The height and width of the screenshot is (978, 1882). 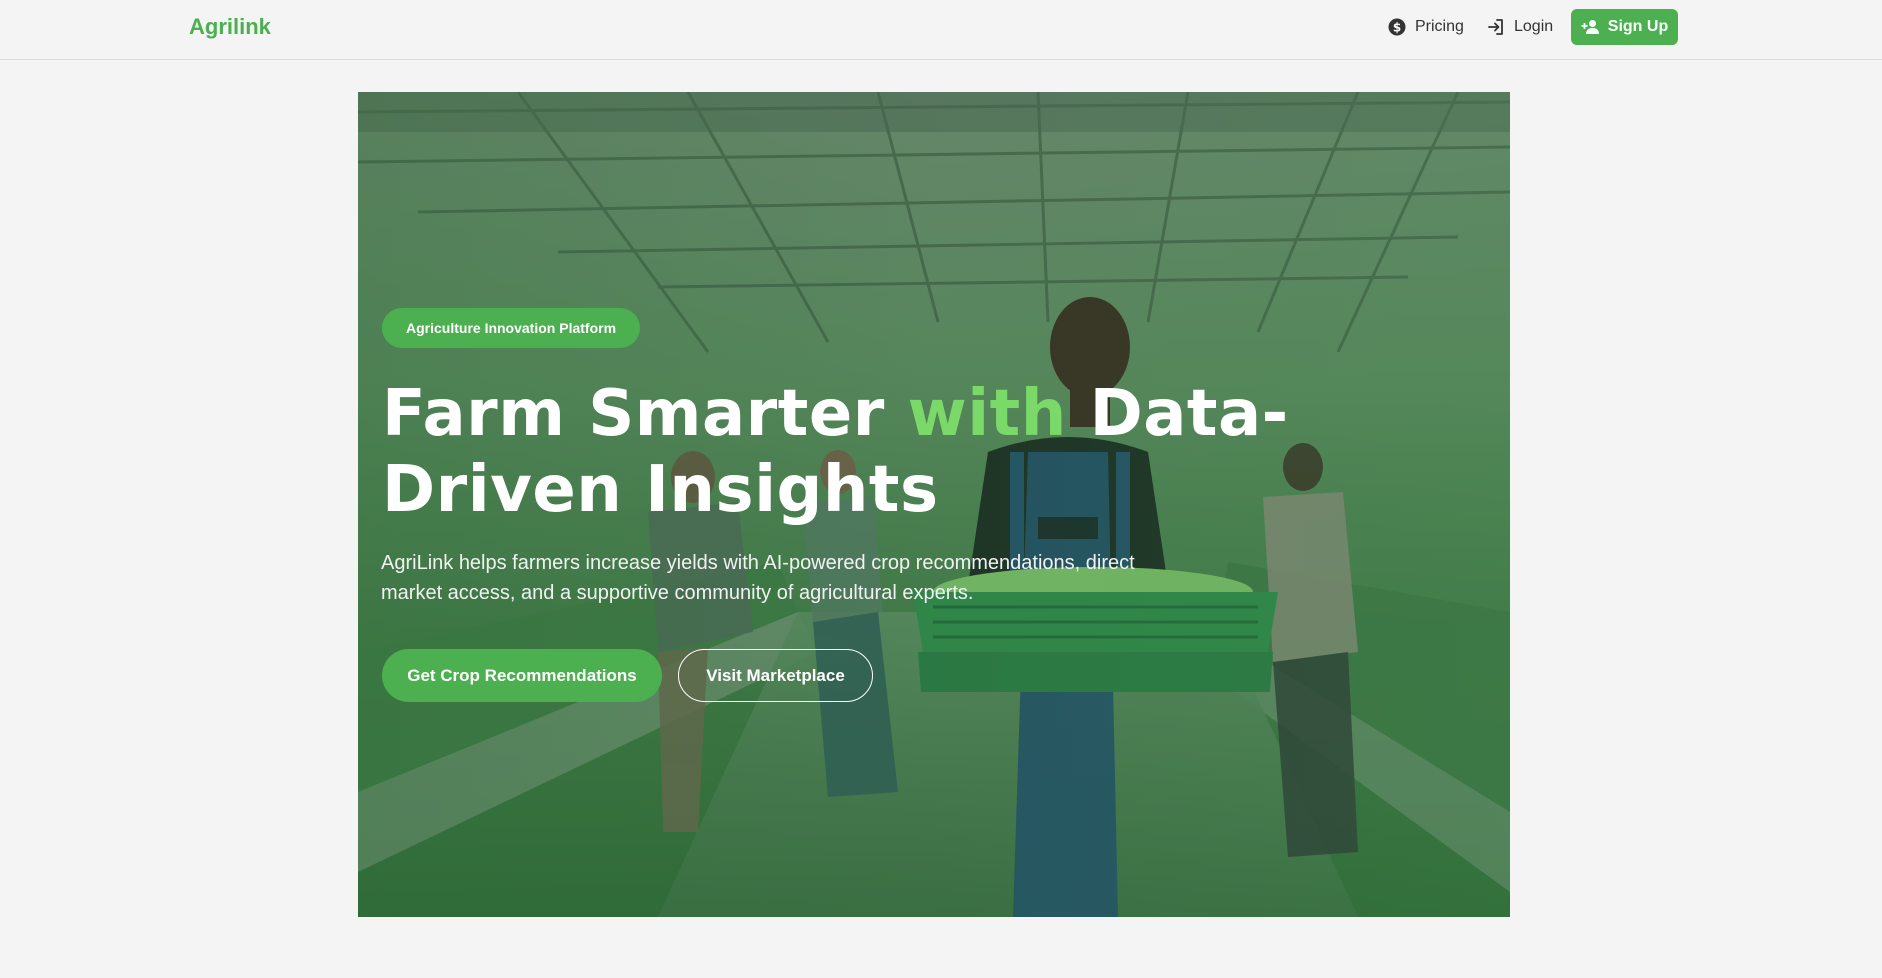 I want to click on login-arrow-icon, so click(x=1495, y=27).